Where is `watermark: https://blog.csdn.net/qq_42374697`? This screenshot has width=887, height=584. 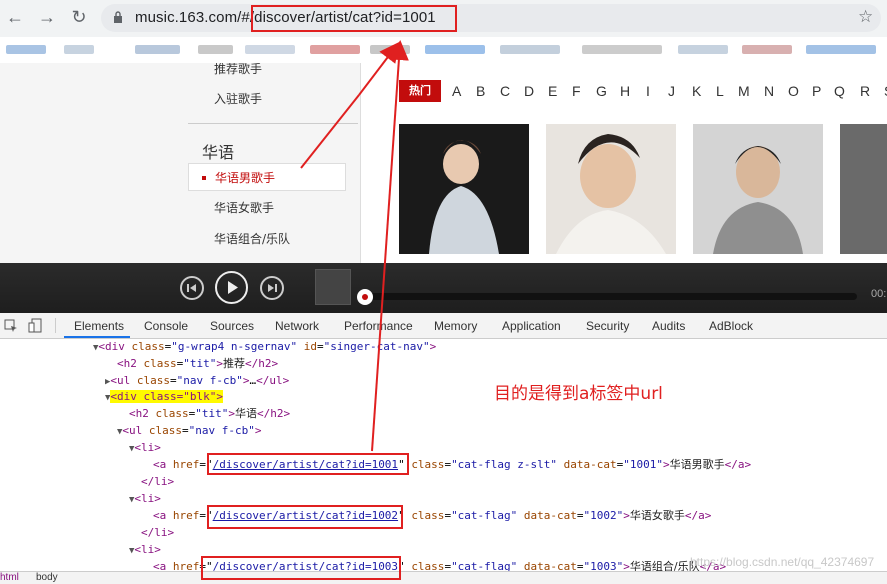 watermark: https://blog.csdn.net/qq_42374697 is located at coordinates (782, 562).